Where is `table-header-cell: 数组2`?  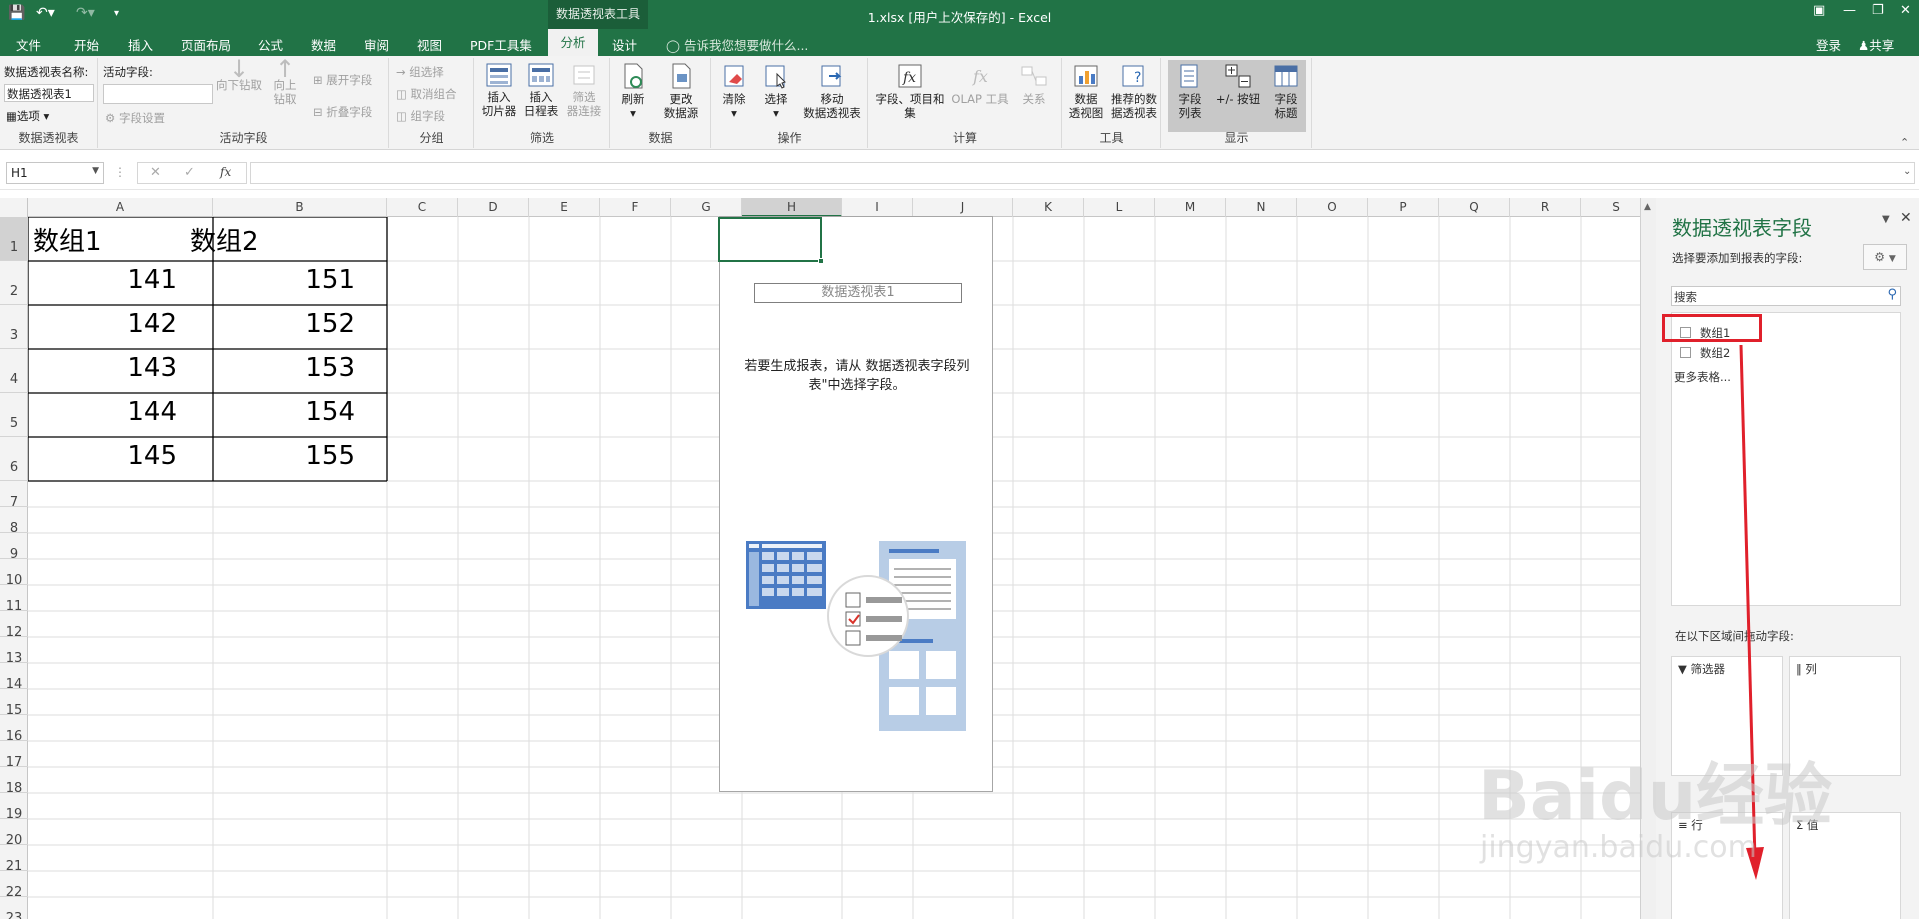
table-header-cell: 数组2 is located at coordinates (224, 239).